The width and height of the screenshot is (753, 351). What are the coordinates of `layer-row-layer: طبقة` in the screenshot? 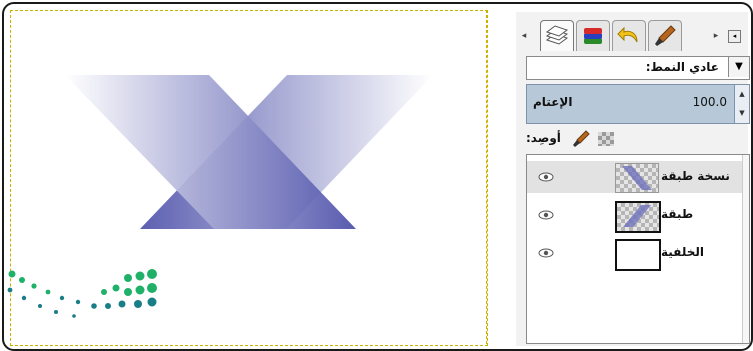 It's located at (638, 216).